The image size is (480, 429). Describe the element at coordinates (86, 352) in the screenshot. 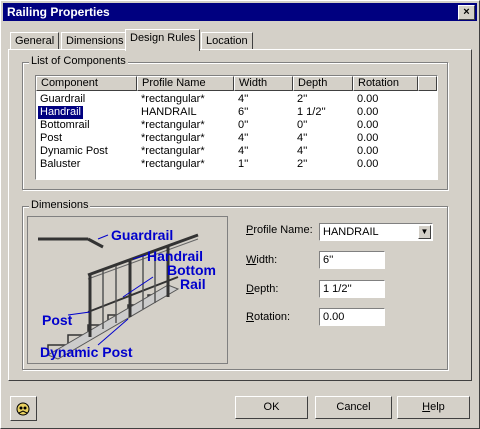

I see `diagram-label-dynamic-post: Dynamic Post` at that location.